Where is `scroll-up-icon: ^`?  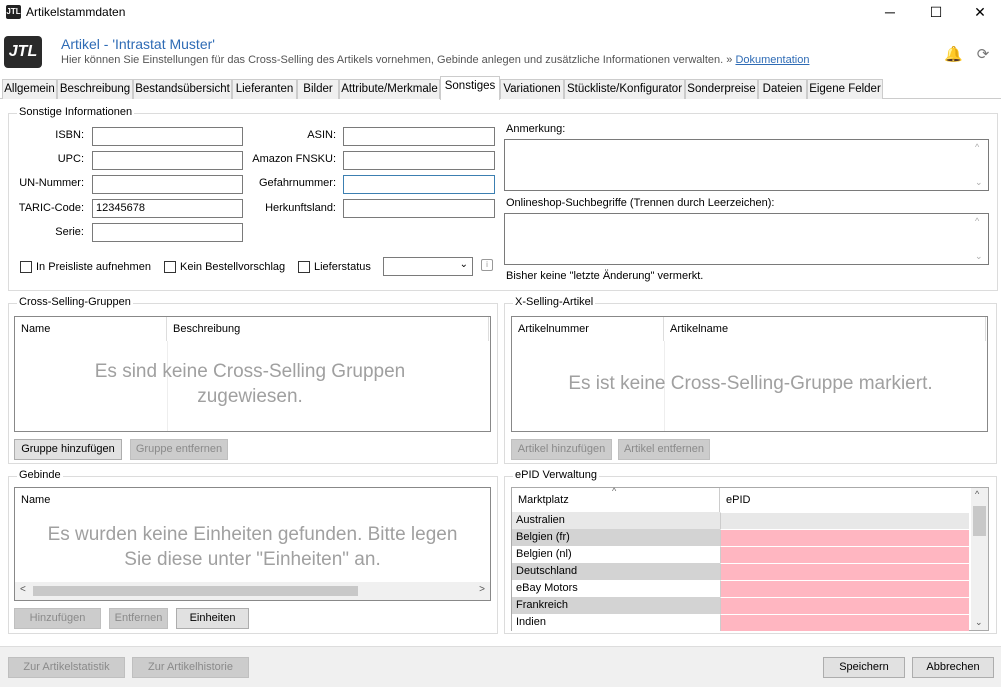 scroll-up-icon: ^ is located at coordinates (977, 494).